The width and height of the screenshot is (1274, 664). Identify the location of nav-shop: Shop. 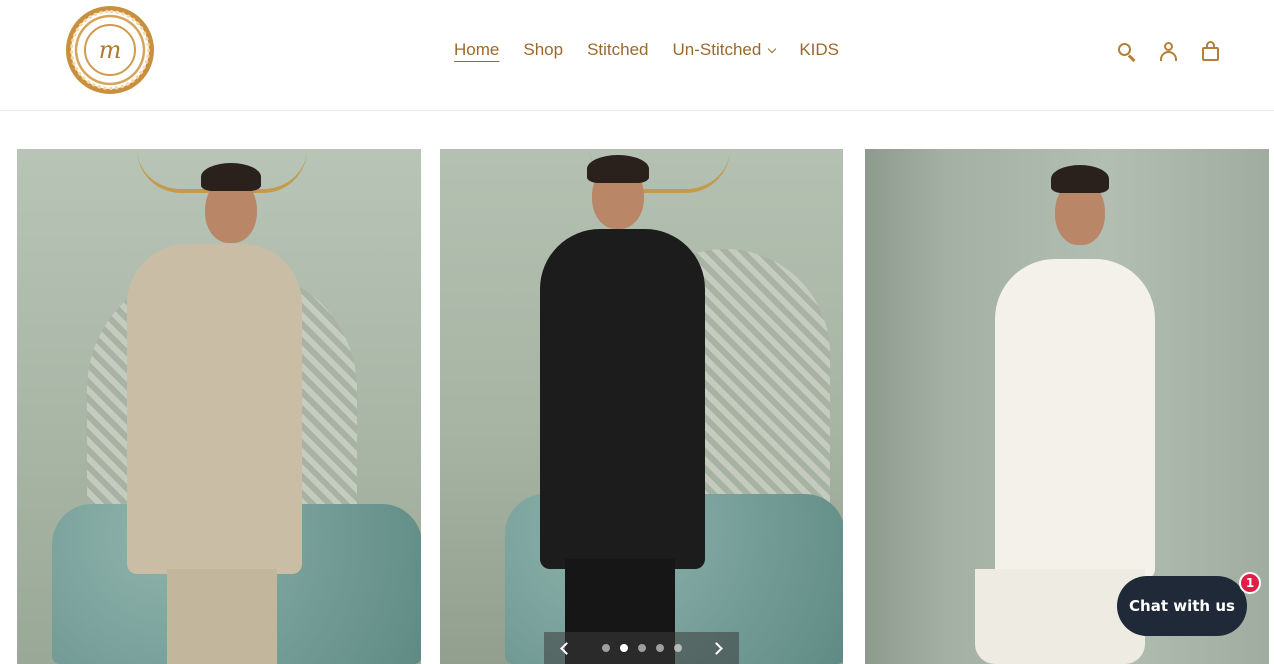
(543, 50).